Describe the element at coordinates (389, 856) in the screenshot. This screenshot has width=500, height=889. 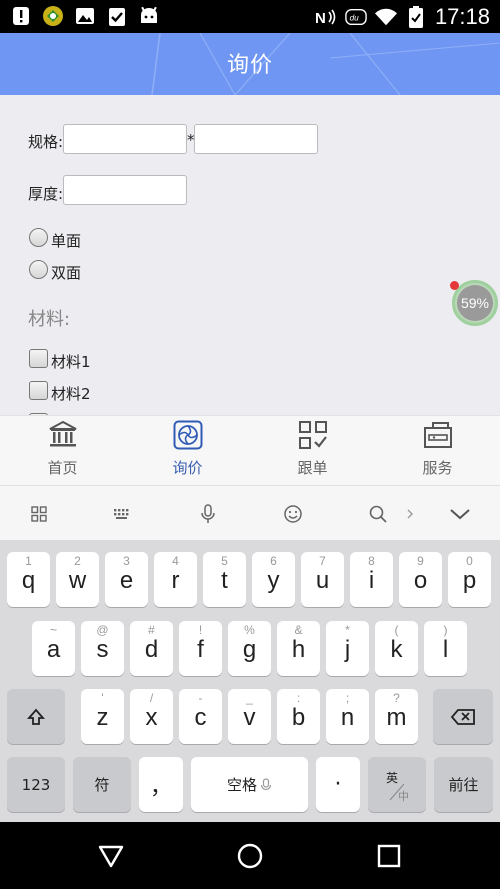
I see `recents-icon` at that location.